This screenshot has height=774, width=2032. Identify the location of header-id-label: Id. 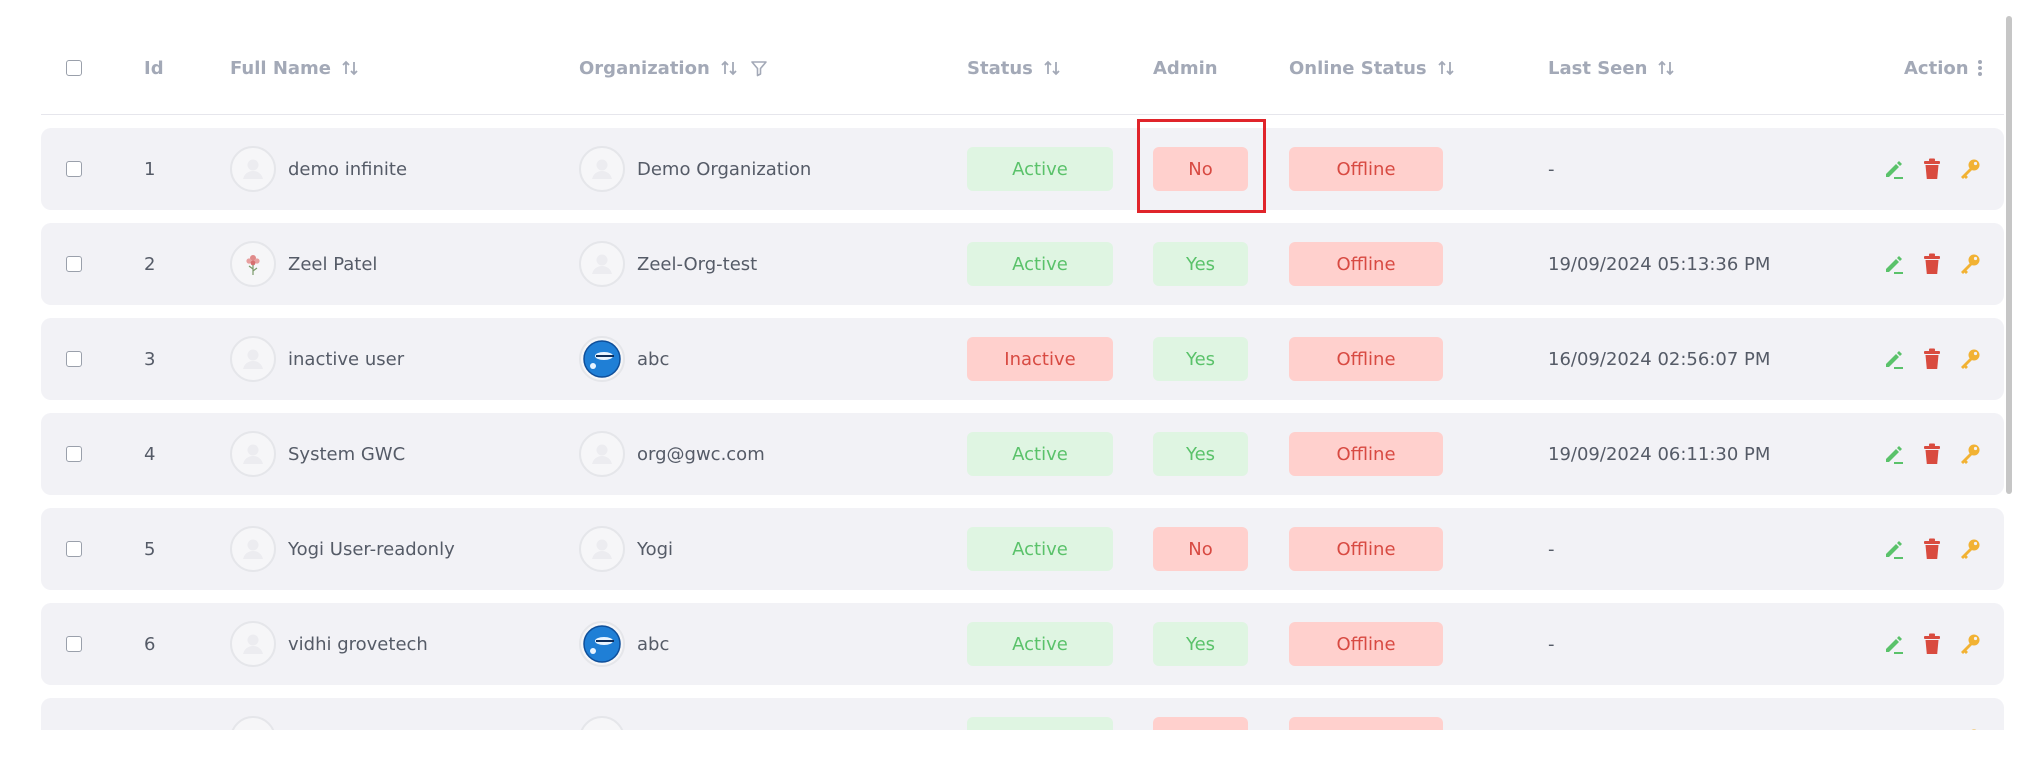
(154, 68).